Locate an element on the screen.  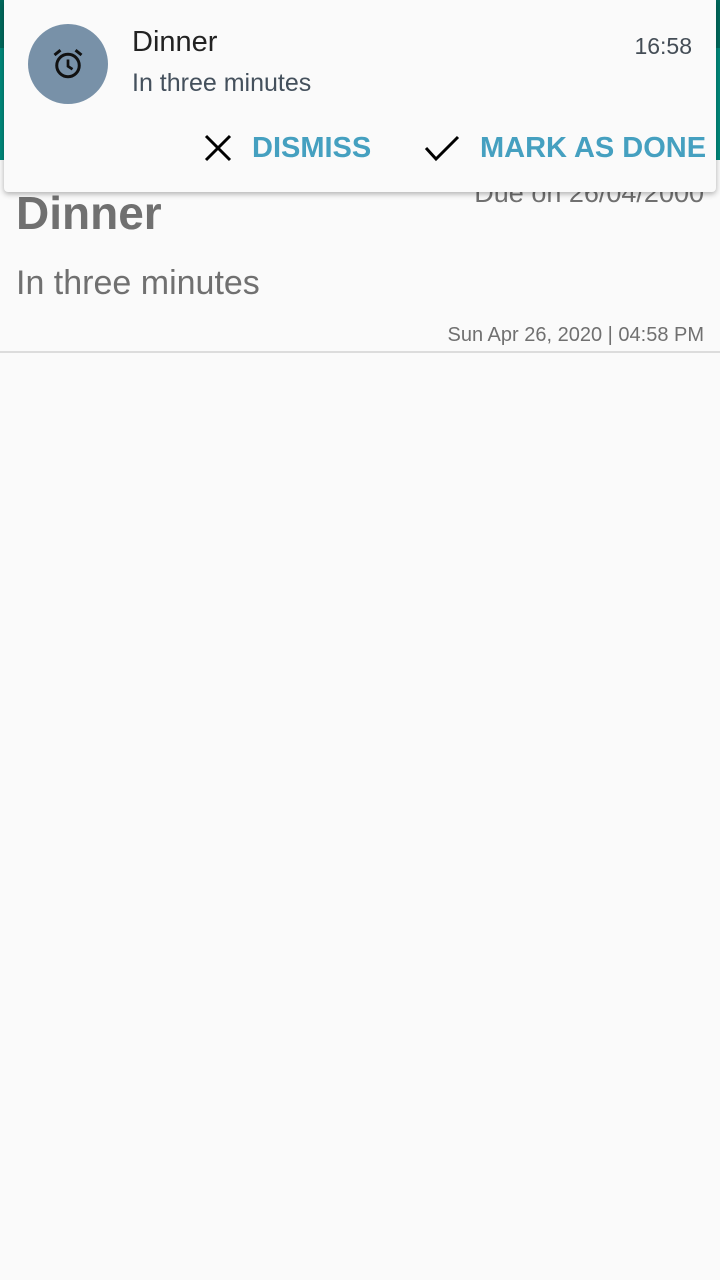
mark-as-done-label: MARK AS DONE is located at coordinates (593, 147).